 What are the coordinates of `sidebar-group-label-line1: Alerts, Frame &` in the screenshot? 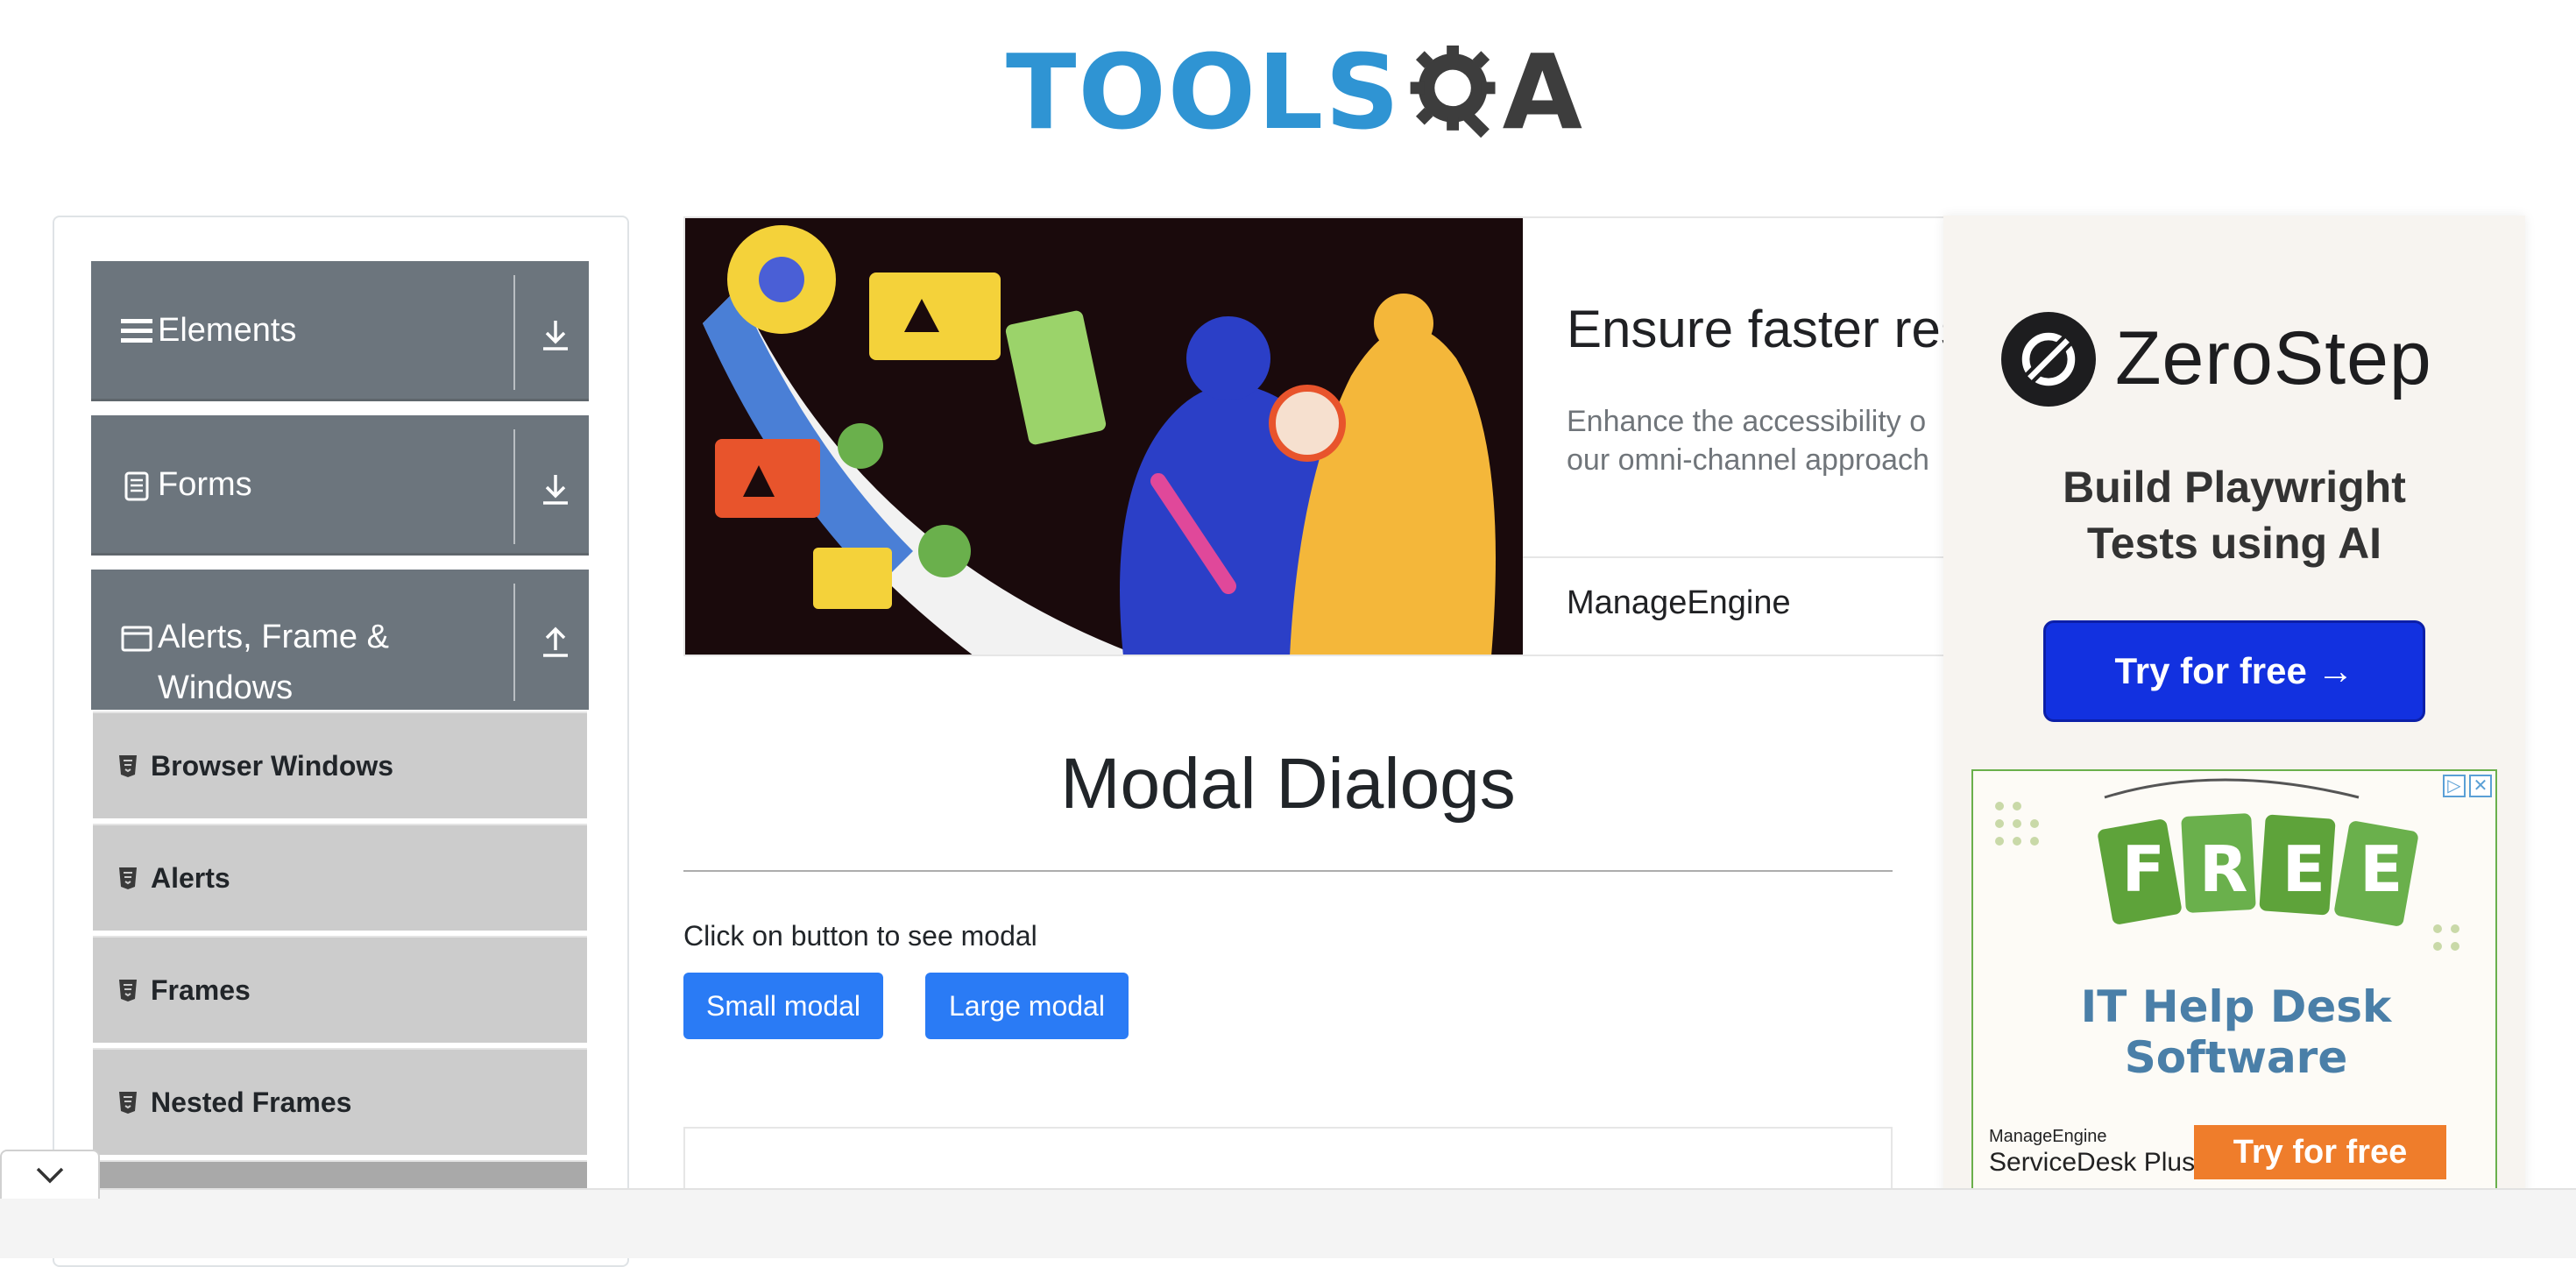 It's located at (273, 637).